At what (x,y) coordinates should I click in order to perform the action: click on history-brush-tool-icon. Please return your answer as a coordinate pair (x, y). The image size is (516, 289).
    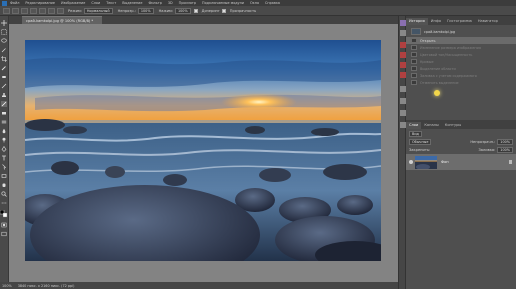
    Looking at the image, I should click on (4, 104).